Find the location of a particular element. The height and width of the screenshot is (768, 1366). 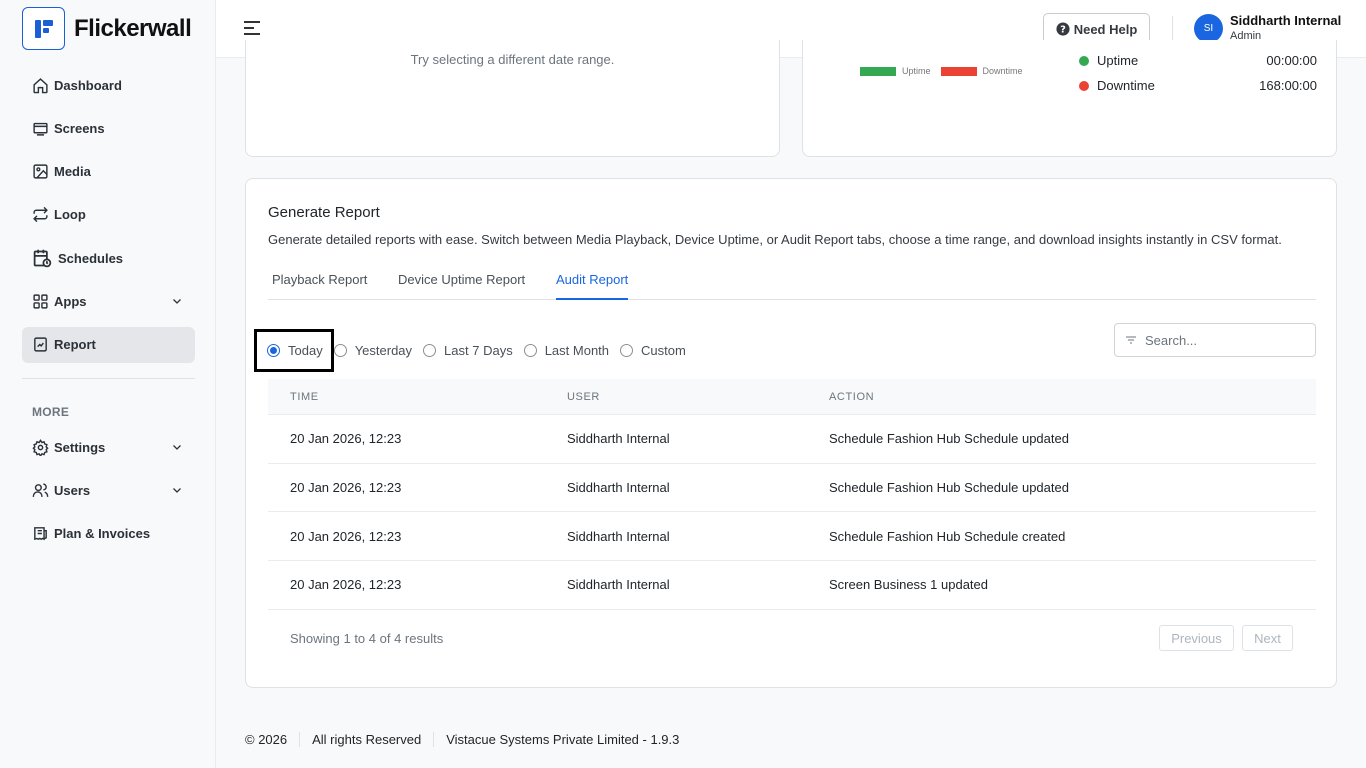

downtime-stat: Downtime 168:00:00 is located at coordinates (1198, 85).